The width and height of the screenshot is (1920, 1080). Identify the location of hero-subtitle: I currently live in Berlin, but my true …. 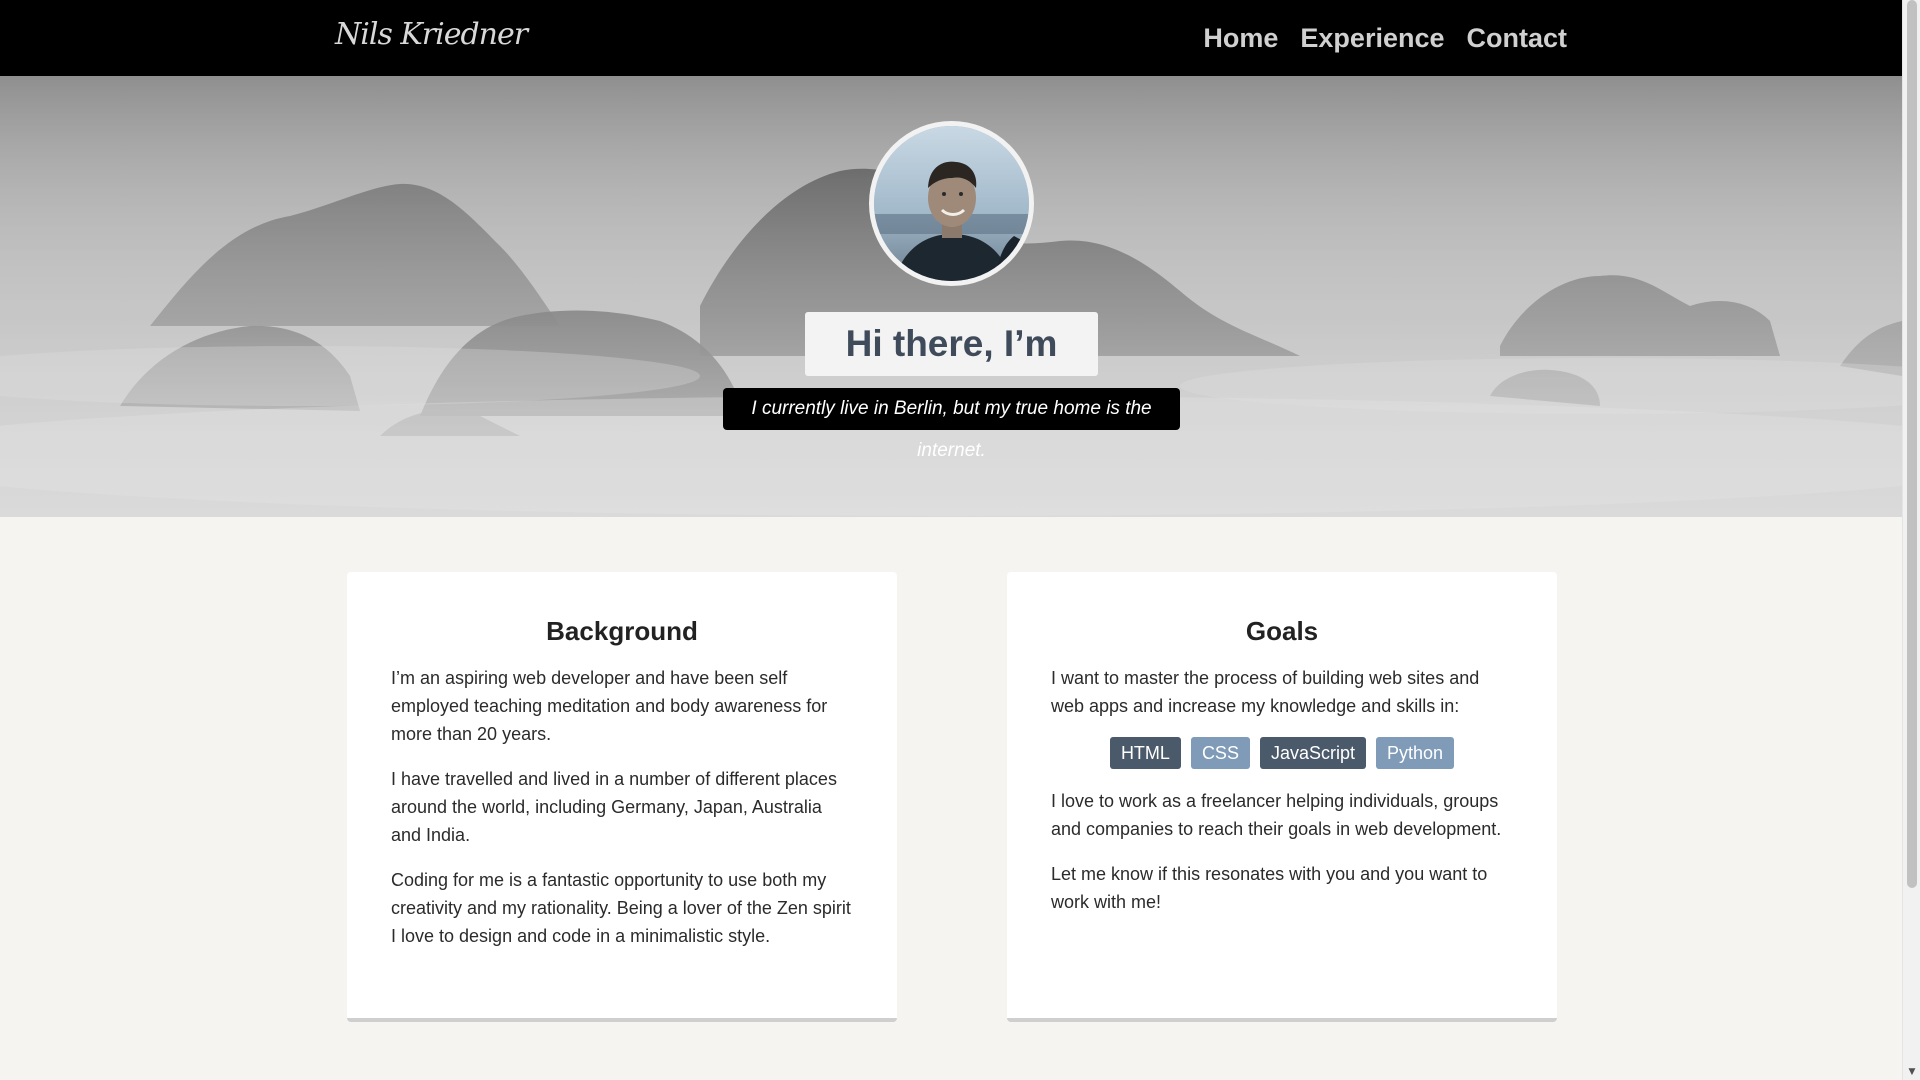
(951, 424).